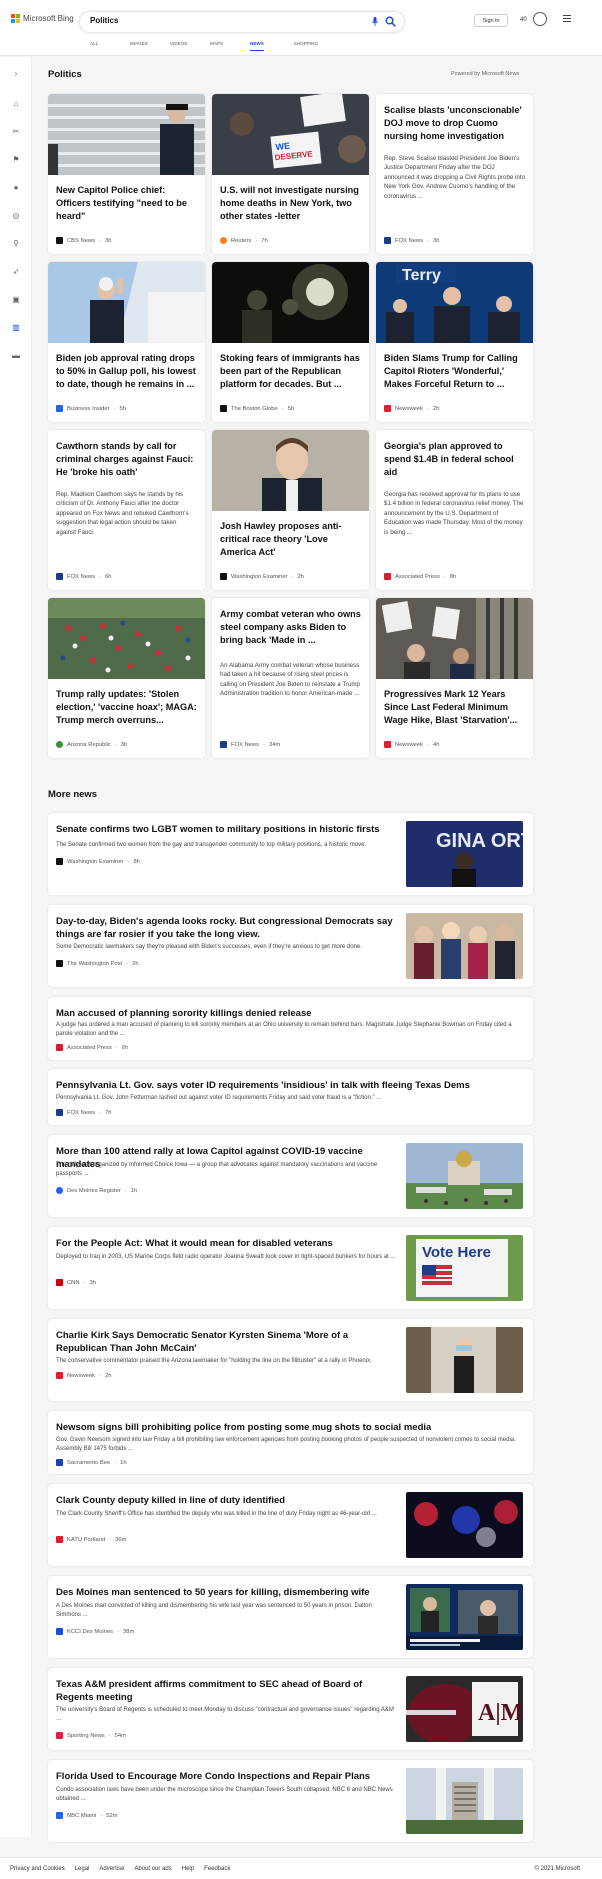  I want to click on tab-videos: VIDEOS, so click(190, 46).